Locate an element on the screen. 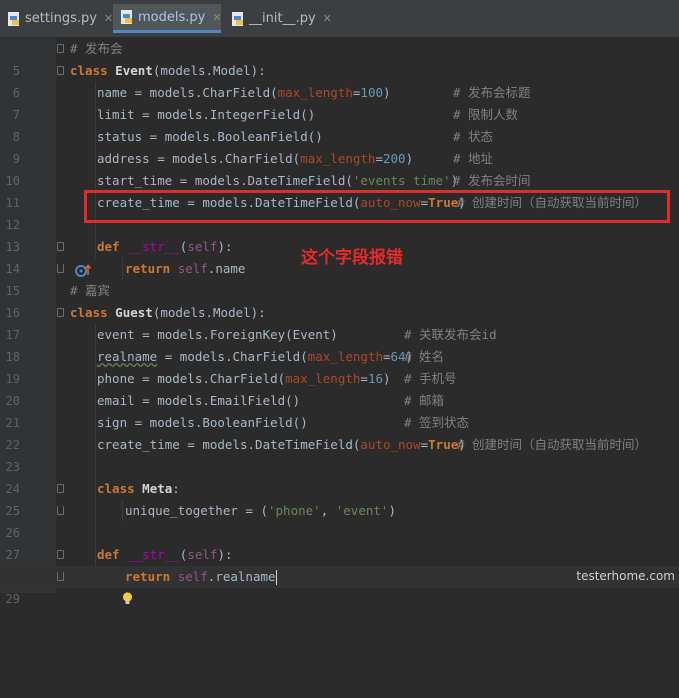  tab-models-py: models.py ✕ is located at coordinates (167, 18).